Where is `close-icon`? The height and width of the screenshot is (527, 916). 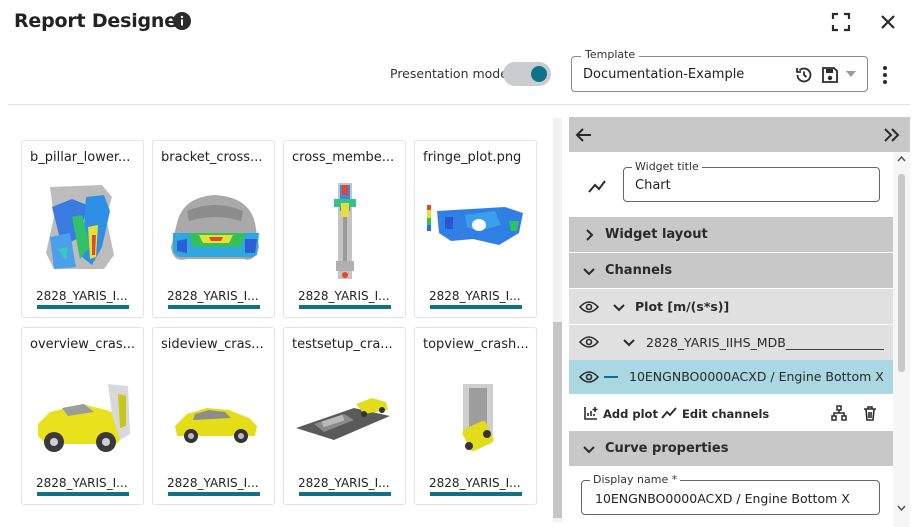 close-icon is located at coordinates (888, 22).